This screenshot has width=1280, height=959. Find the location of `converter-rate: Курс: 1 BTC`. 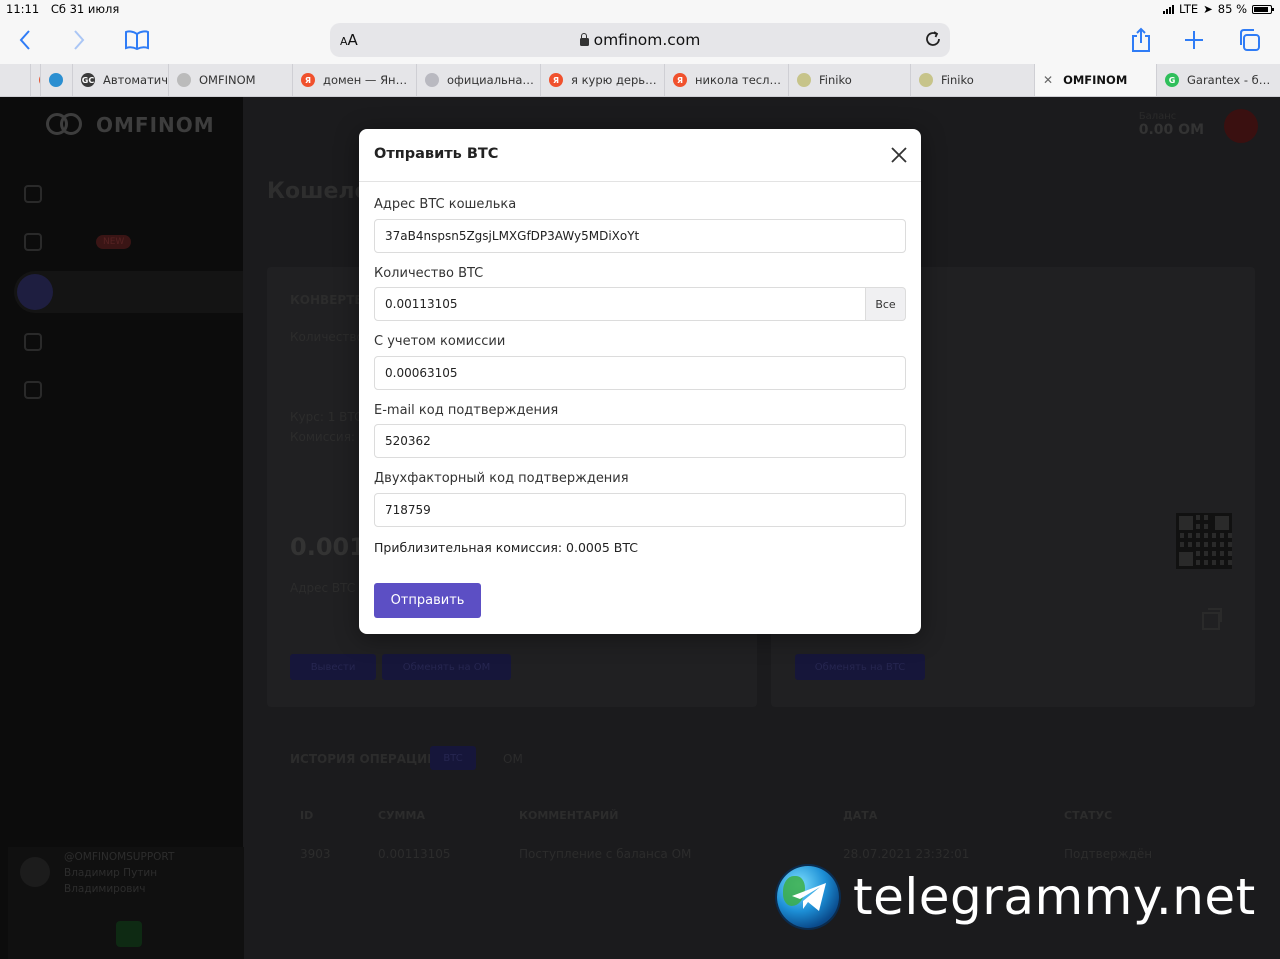

converter-rate: Курс: 1 BTC is located at coordinates (326, 417).